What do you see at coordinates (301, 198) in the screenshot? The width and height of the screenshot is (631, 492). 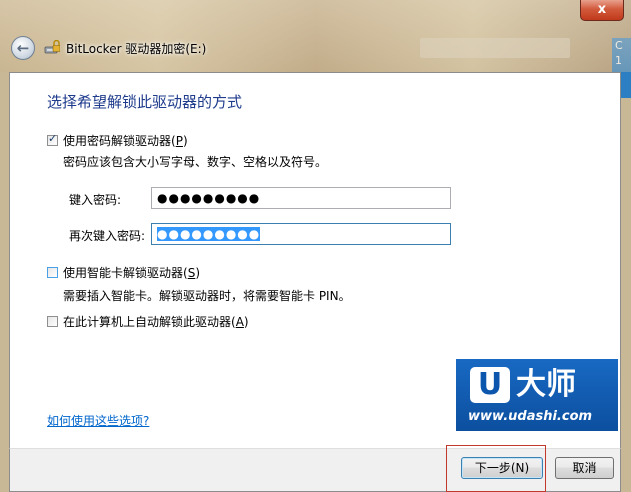 I see `password-input: ●●●●●●●●●` at bounding box center [301, 198].